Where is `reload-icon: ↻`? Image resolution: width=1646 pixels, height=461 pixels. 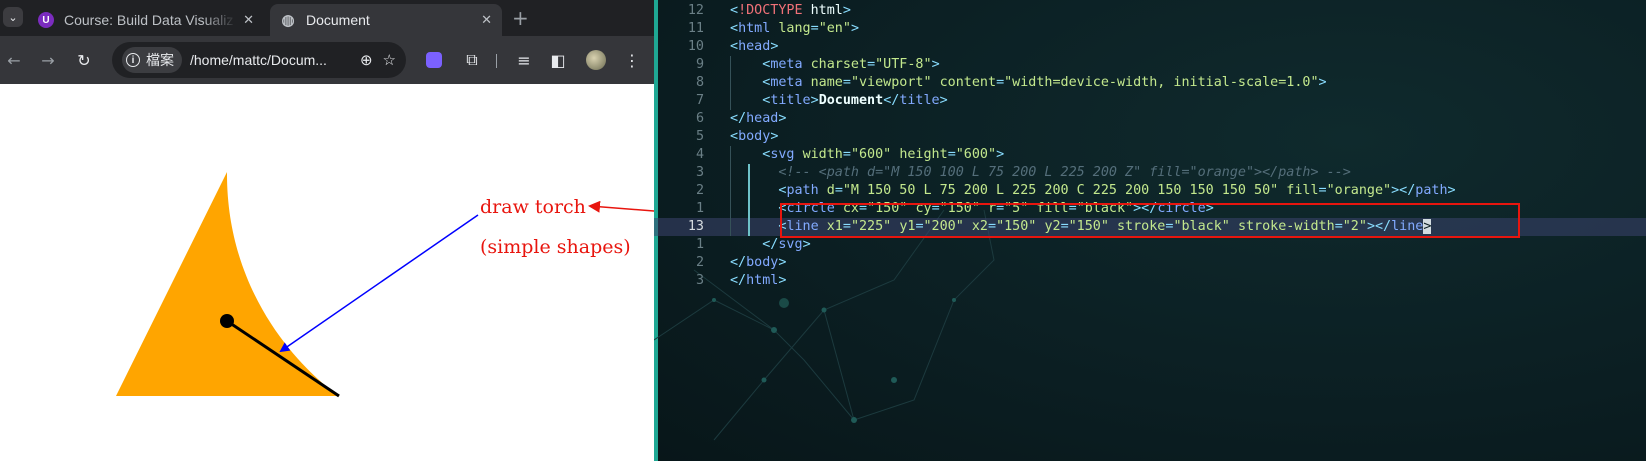
reload-icon: ↻ is located at coordinates (84, 60).